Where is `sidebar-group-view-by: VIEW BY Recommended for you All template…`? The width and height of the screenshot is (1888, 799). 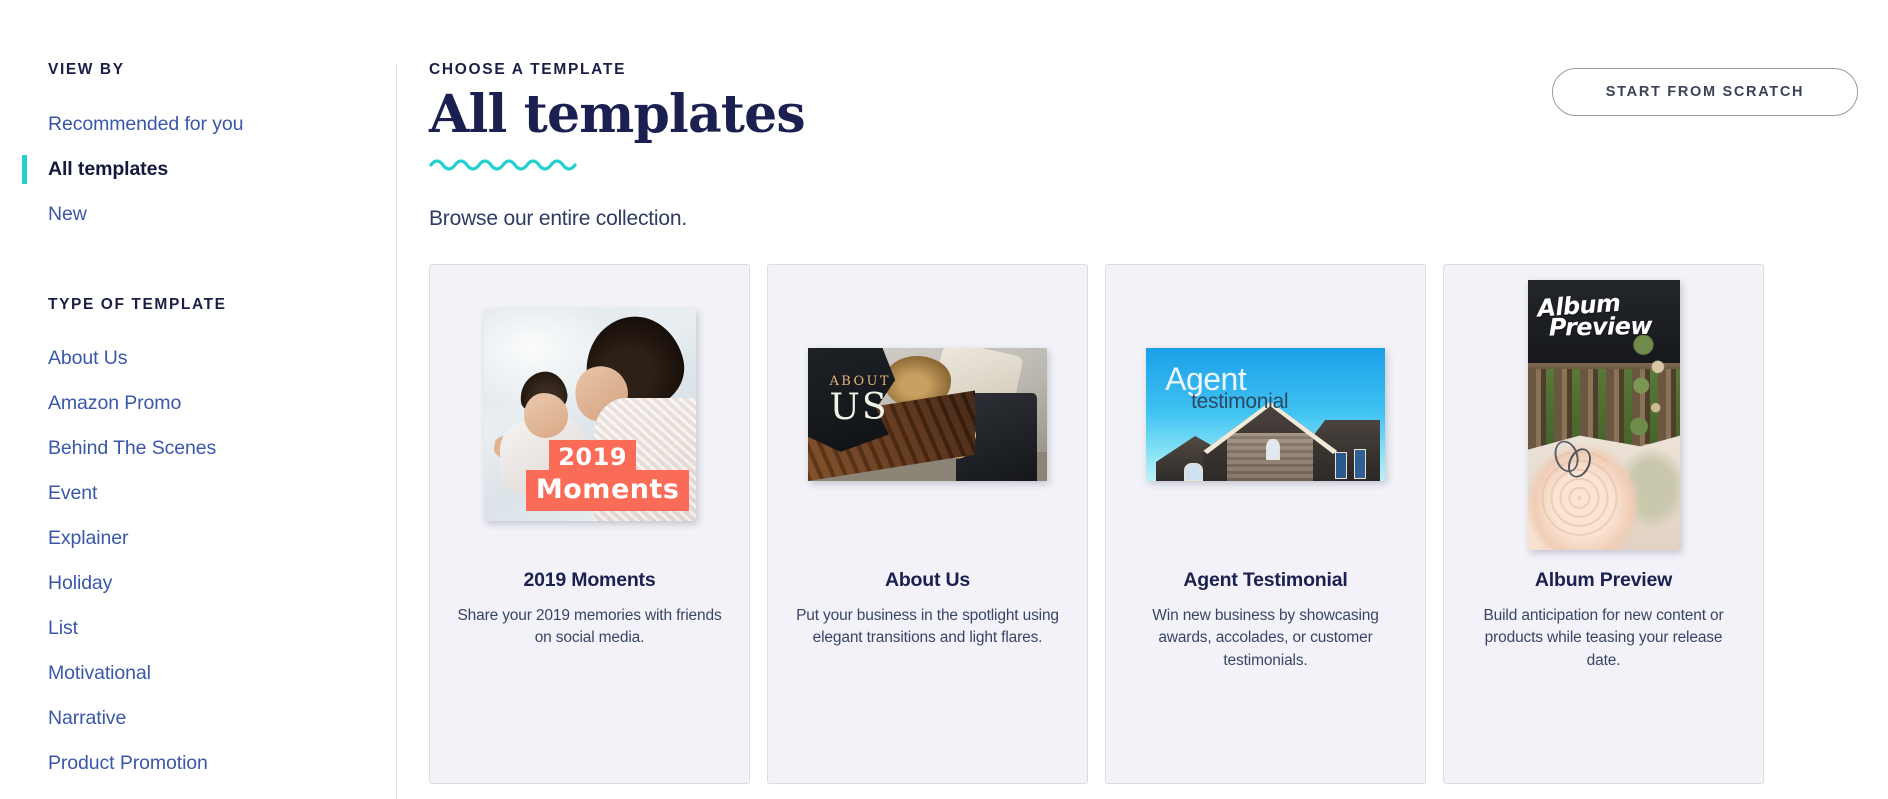
sidebar-group-view-by: VIEW BY Recommended for you All template… is located at coordinates (198, 149).